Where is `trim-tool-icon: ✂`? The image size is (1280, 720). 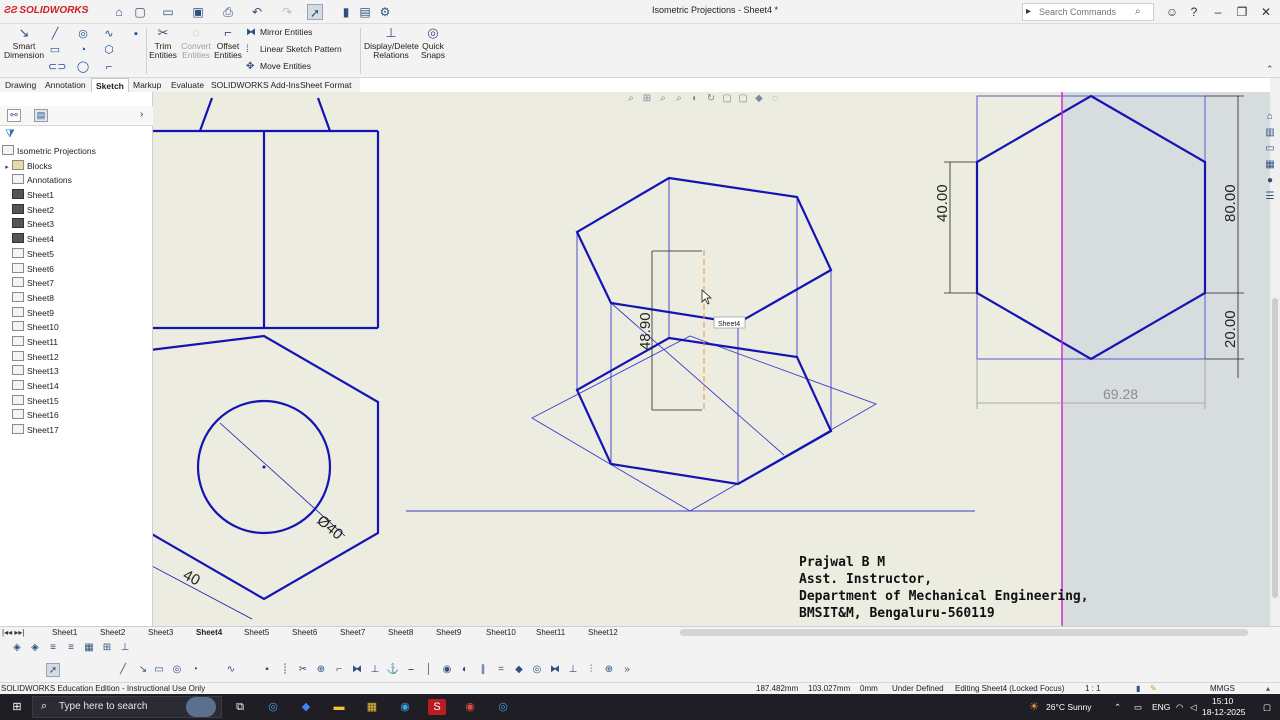 trim-tool-icon: ✂ is located at coordinates (303, 670).